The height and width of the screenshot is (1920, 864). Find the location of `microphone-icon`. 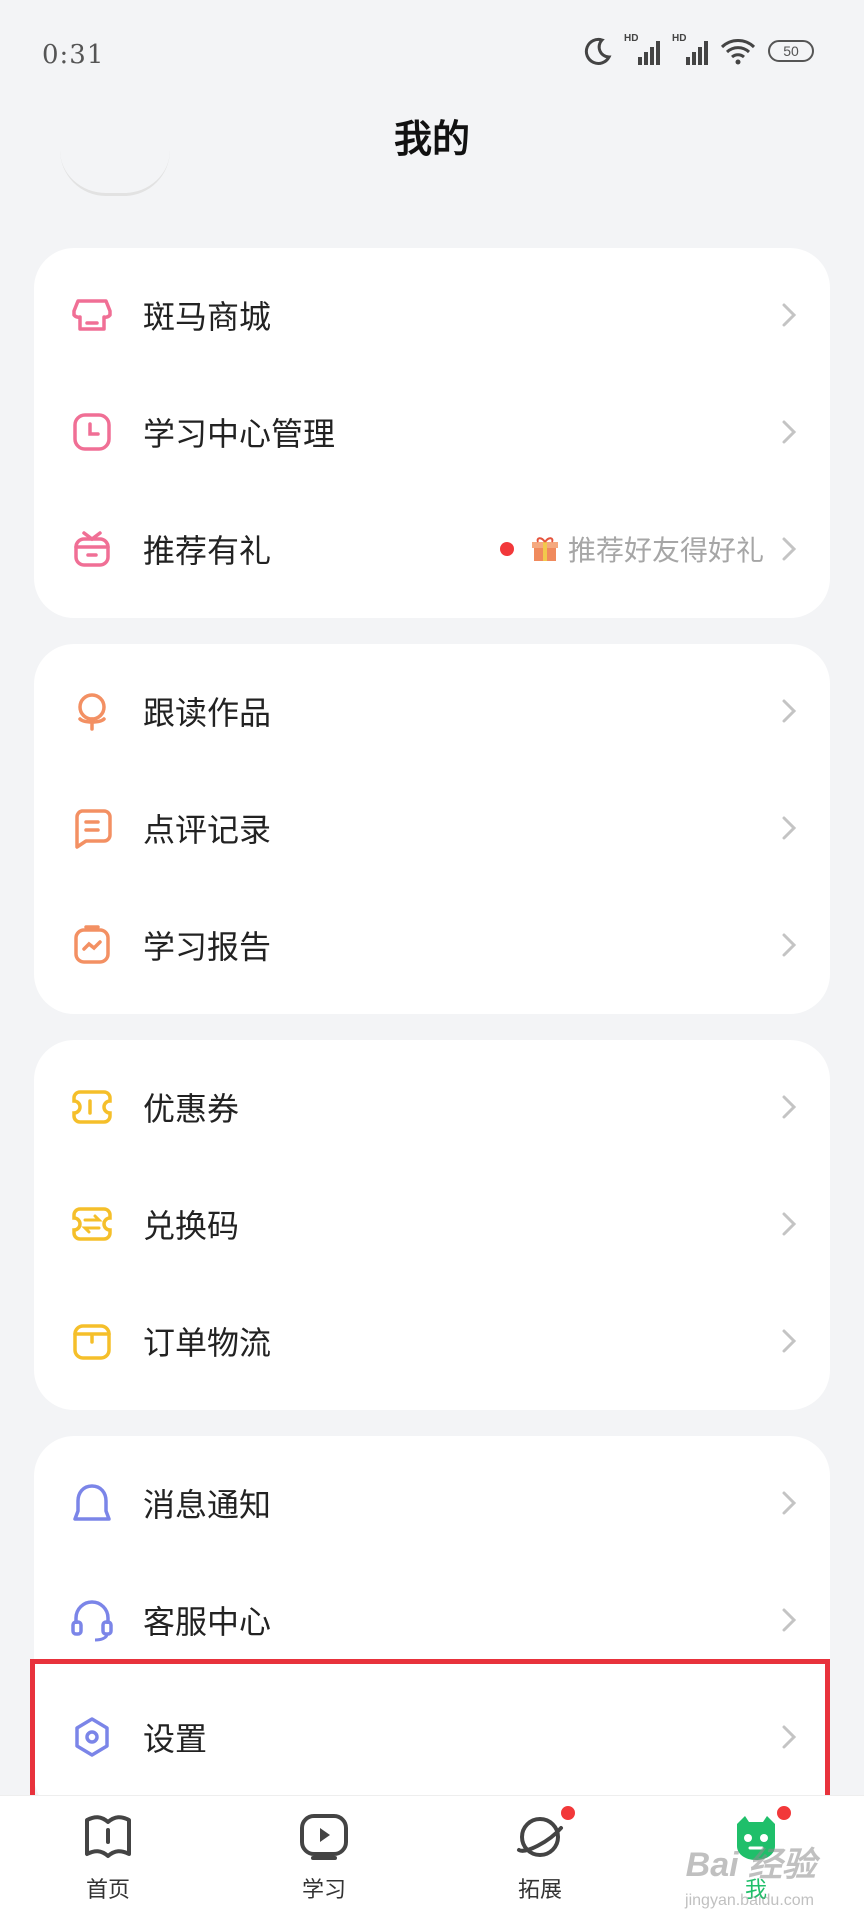

microphone-icon is located at coordinates (92, 711).